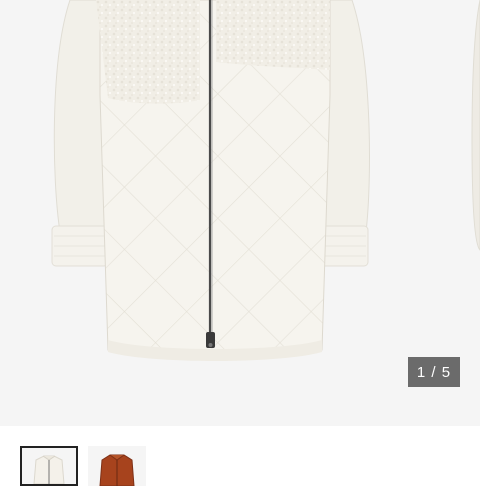  What do you see at coordinates (421, 372) in the screenshot?
I see `counter-current: 1` at bounding box center [421, 372].